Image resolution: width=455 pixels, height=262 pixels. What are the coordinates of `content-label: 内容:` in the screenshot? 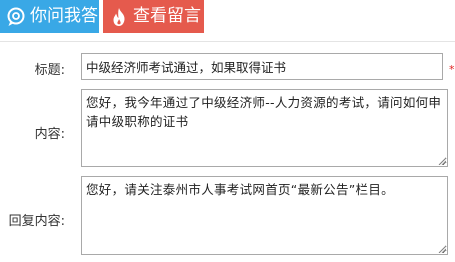 It's located at (49, 134).